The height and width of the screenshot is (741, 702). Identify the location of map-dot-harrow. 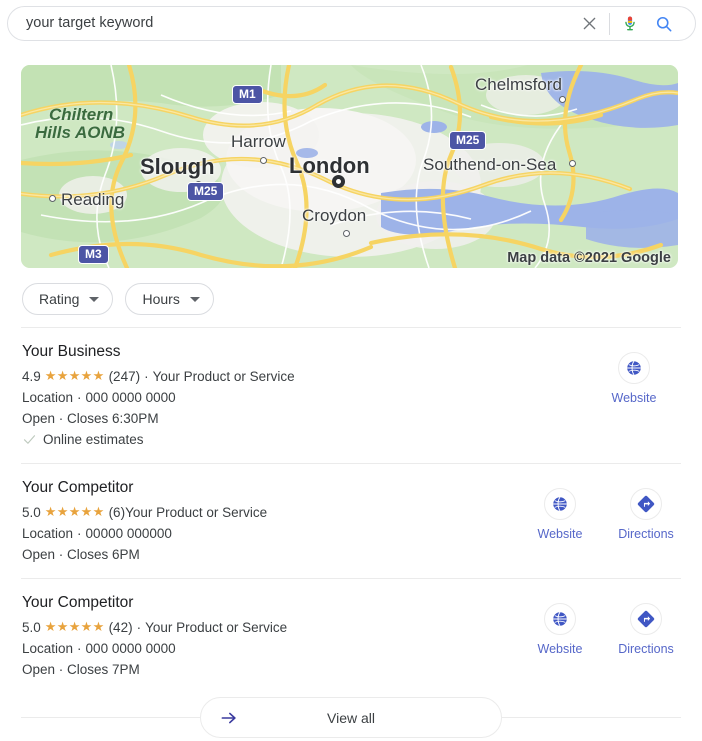
(263, 160).